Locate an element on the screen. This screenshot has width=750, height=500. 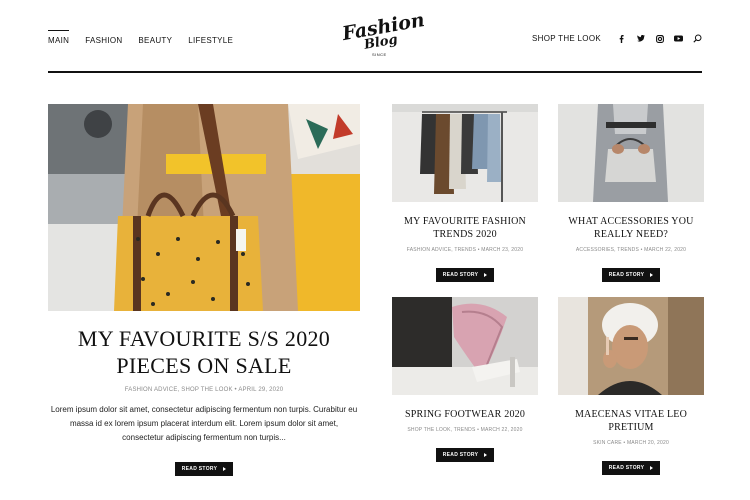
nav-lifestyle: LIFESTYLE is located at coordinates (210, 40).